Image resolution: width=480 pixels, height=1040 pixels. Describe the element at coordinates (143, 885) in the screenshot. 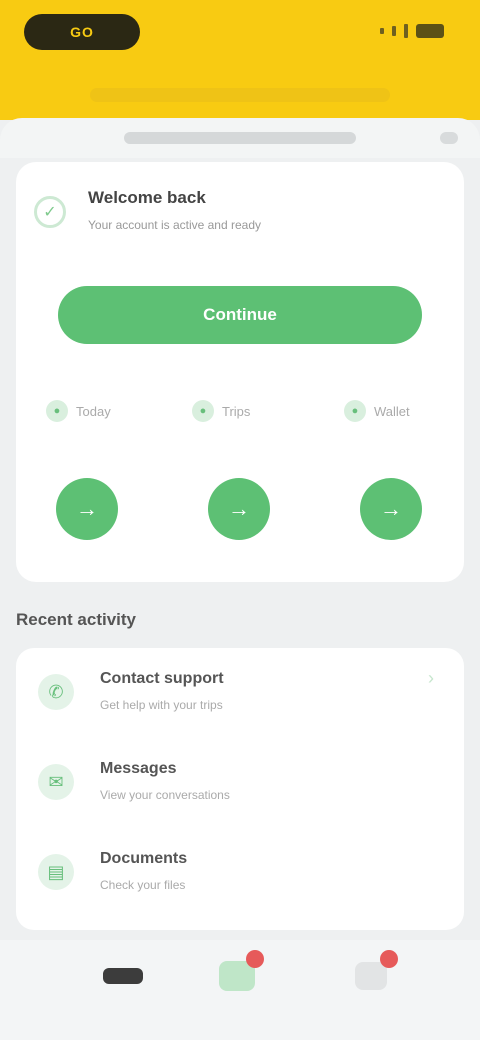

I see `list-item-desc: Check your files` at that location.